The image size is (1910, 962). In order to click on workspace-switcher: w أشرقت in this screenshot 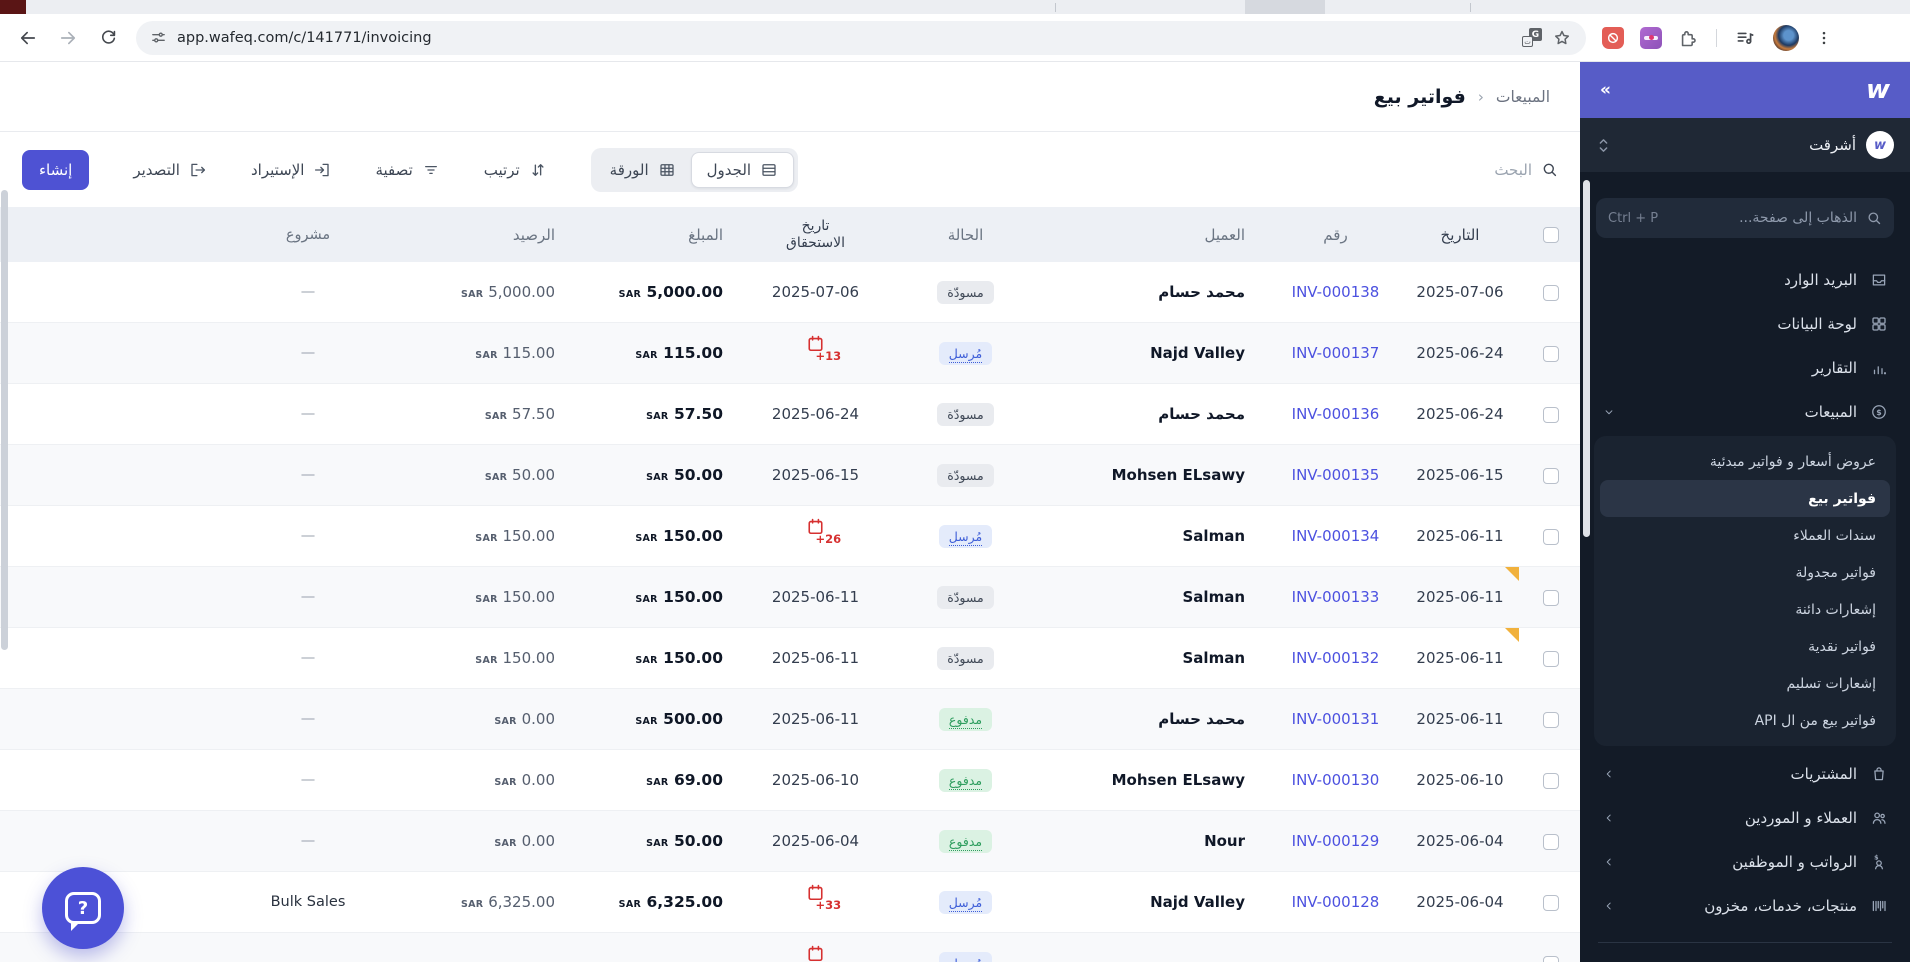, I will do `click(1745, 145)`.